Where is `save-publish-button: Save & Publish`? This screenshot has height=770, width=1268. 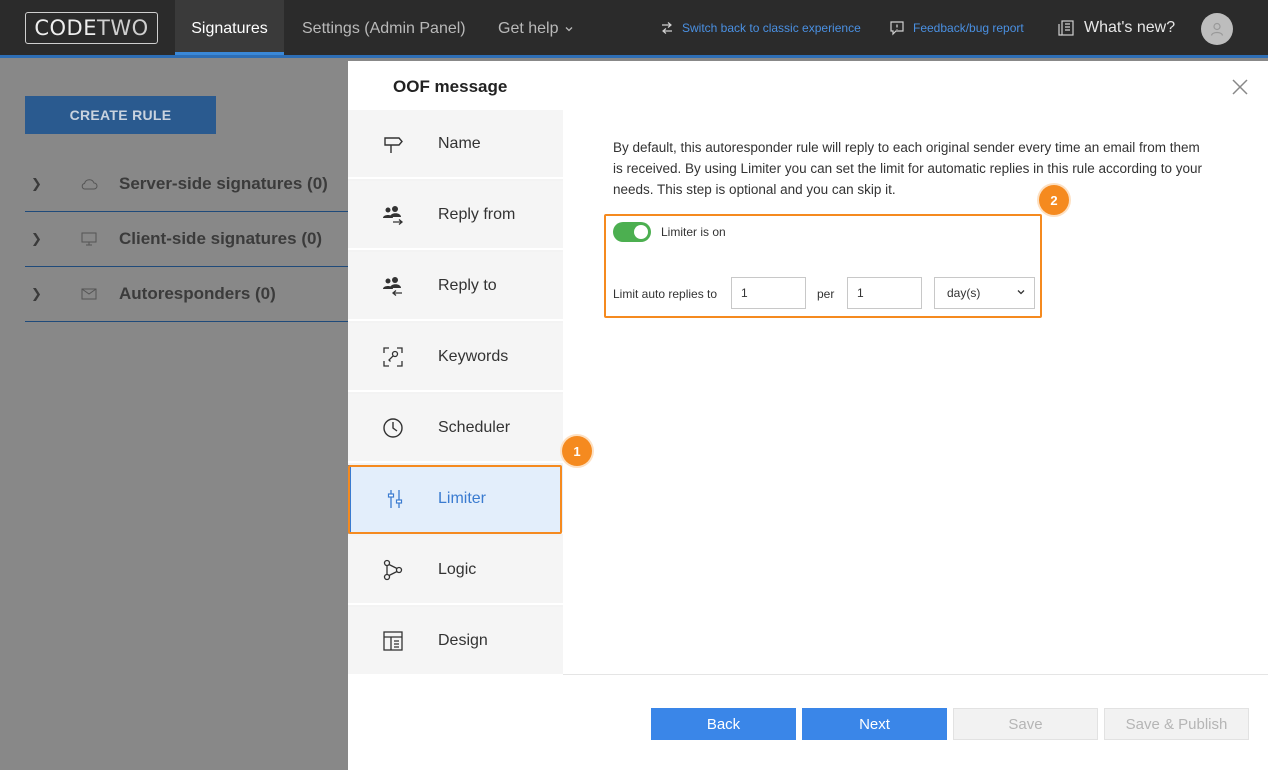 save-publish-button: Save & Publish is located at coordinates (1176, 724).